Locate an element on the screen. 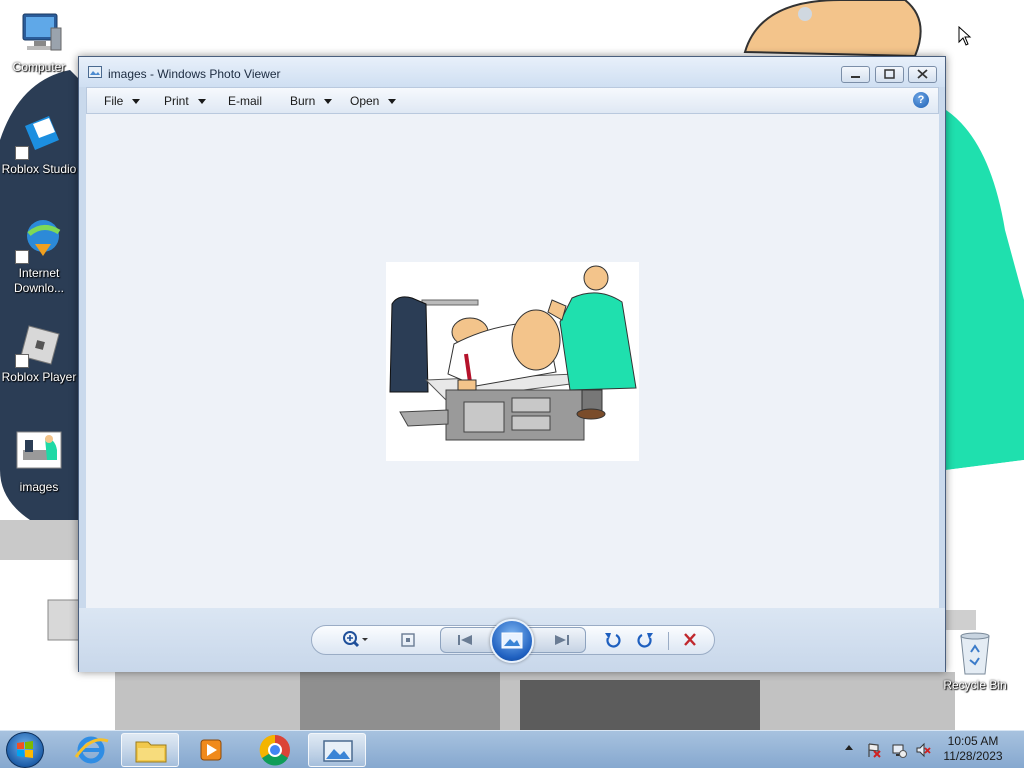 The height and width of the screenshot is (768, 1024). desktop-icon-label: Computer is located at coordinates (39, 67).